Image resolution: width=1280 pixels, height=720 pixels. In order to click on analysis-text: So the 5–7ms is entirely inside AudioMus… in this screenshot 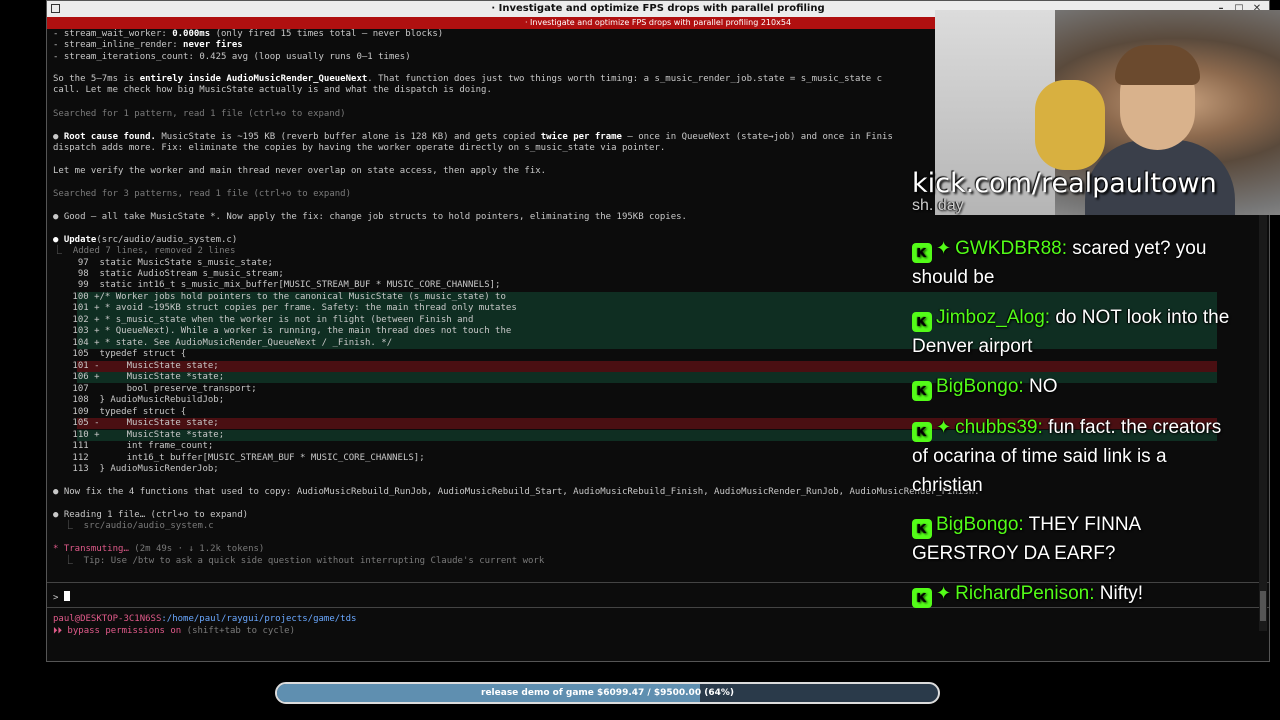, I will do `click(468, 79)`.